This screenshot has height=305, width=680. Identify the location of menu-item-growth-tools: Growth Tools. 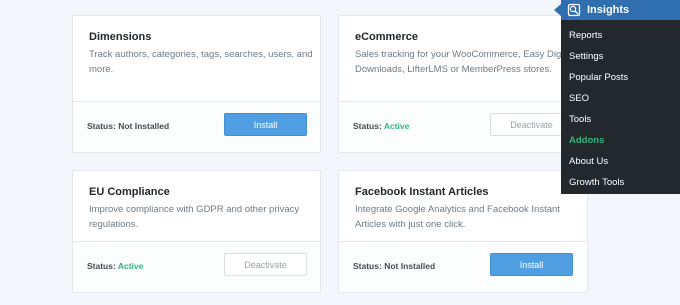
(620, 182).